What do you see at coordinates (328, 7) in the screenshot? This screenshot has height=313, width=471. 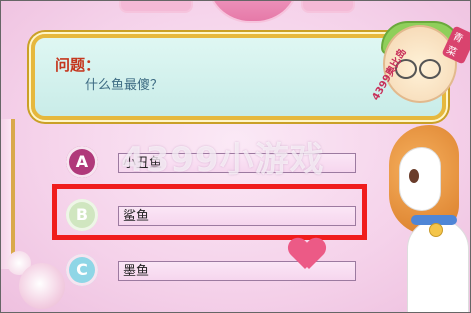 I see `top-ornament-right` at bounding box center [328, 7].